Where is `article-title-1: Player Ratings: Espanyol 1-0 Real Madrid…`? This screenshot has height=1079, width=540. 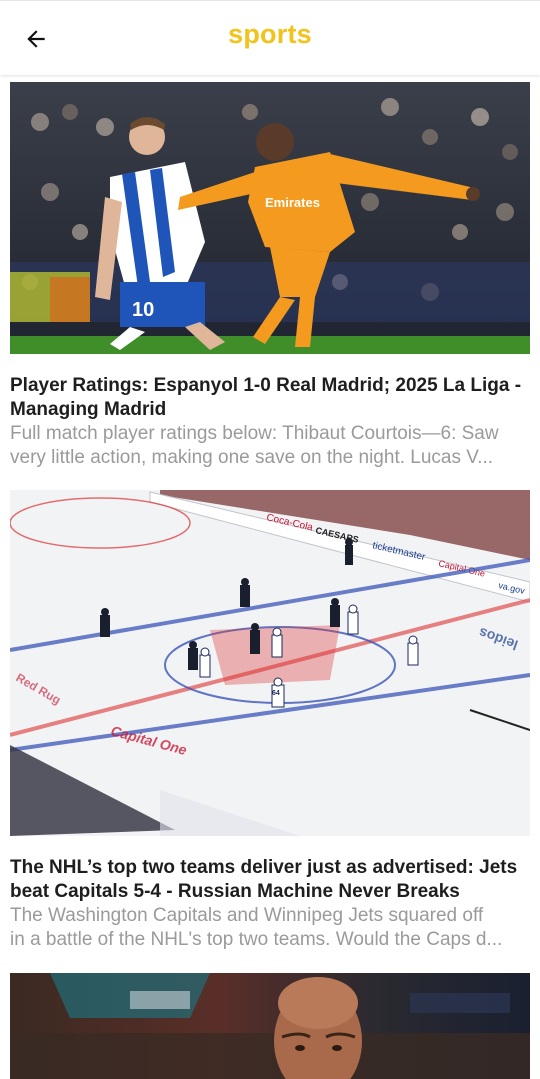
article-title-1: Player Ratings: Espanyol 1-0 Real Madrid… is located at coordinates (270, 398).